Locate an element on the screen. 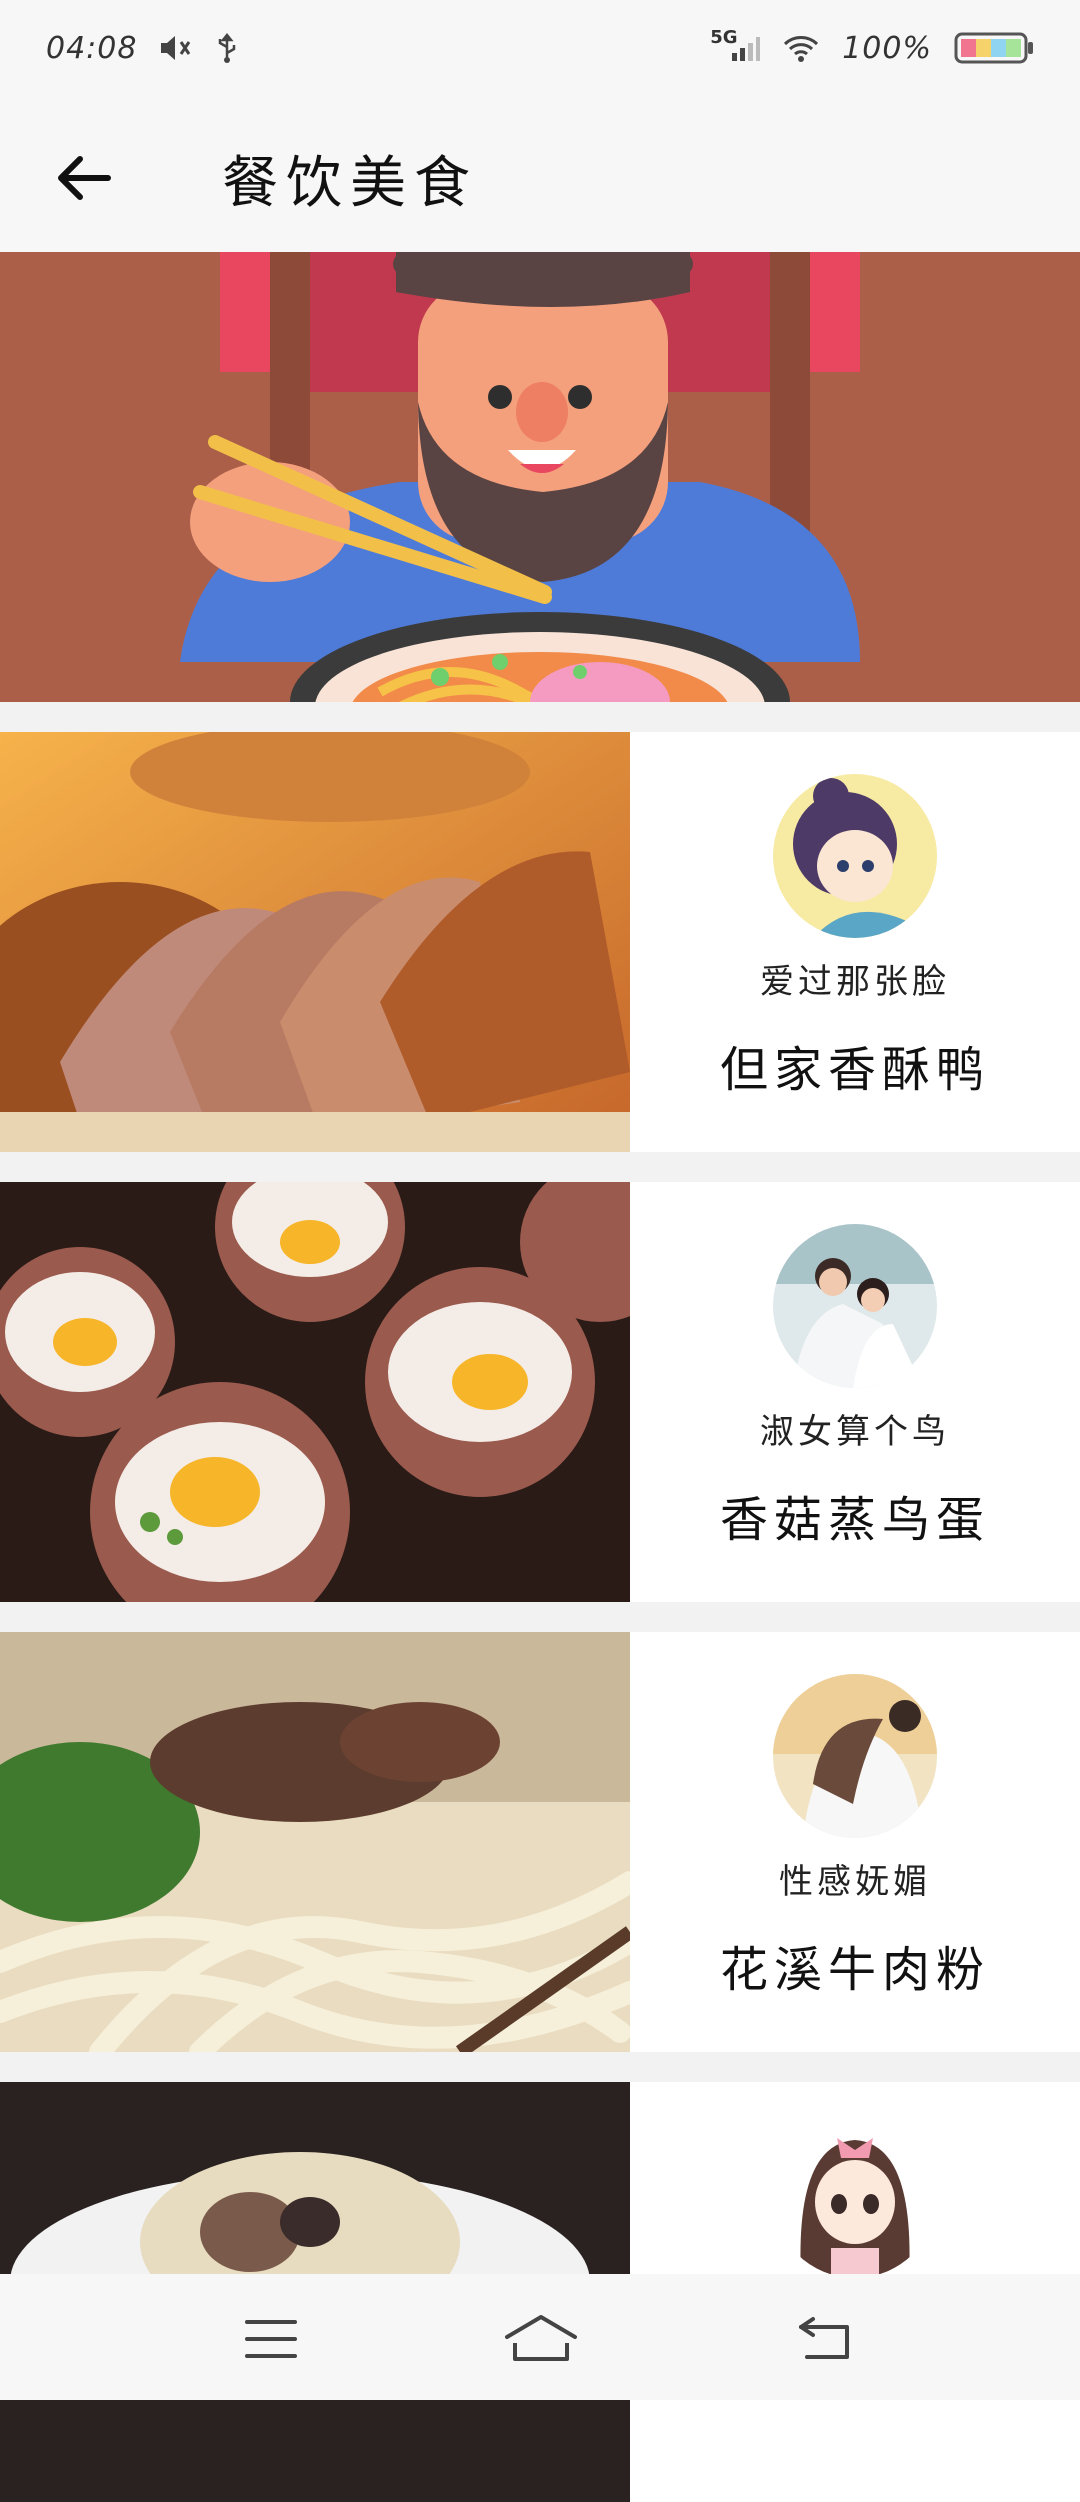 This screenshot has height=2502, width=1080. author-name: 爱过那张脸 is located at coordinates (855, 982).